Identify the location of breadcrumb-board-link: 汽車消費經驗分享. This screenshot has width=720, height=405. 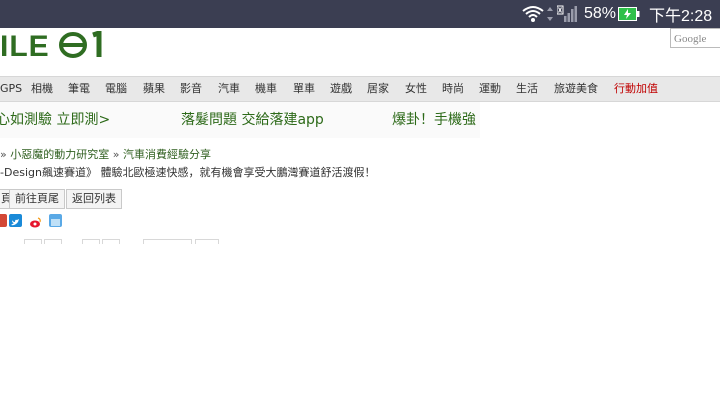
(167, 154).